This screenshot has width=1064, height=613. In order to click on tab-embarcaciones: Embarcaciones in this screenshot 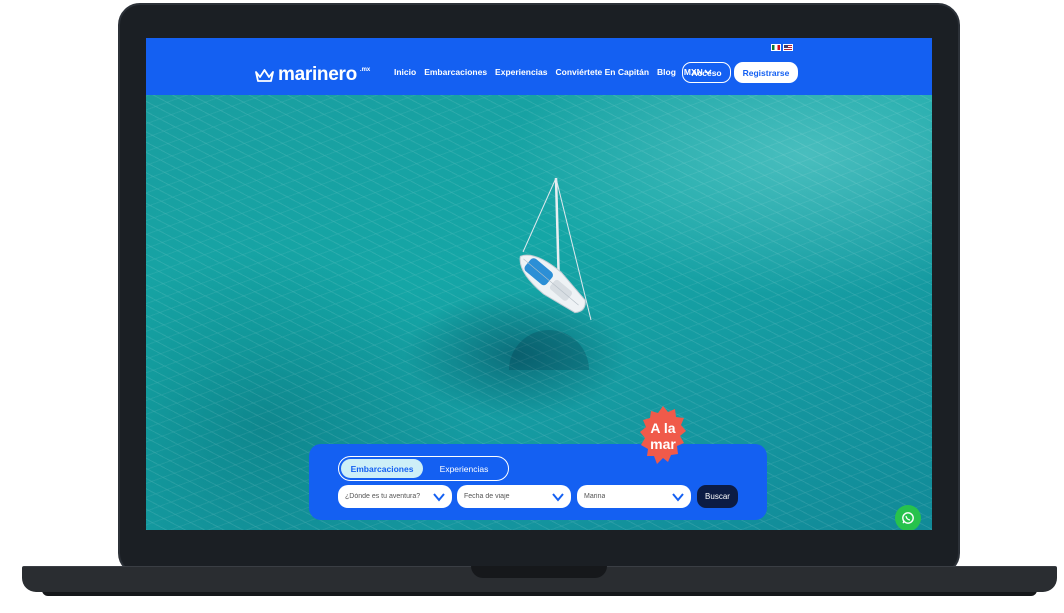, I will do `click(382, 468)`.